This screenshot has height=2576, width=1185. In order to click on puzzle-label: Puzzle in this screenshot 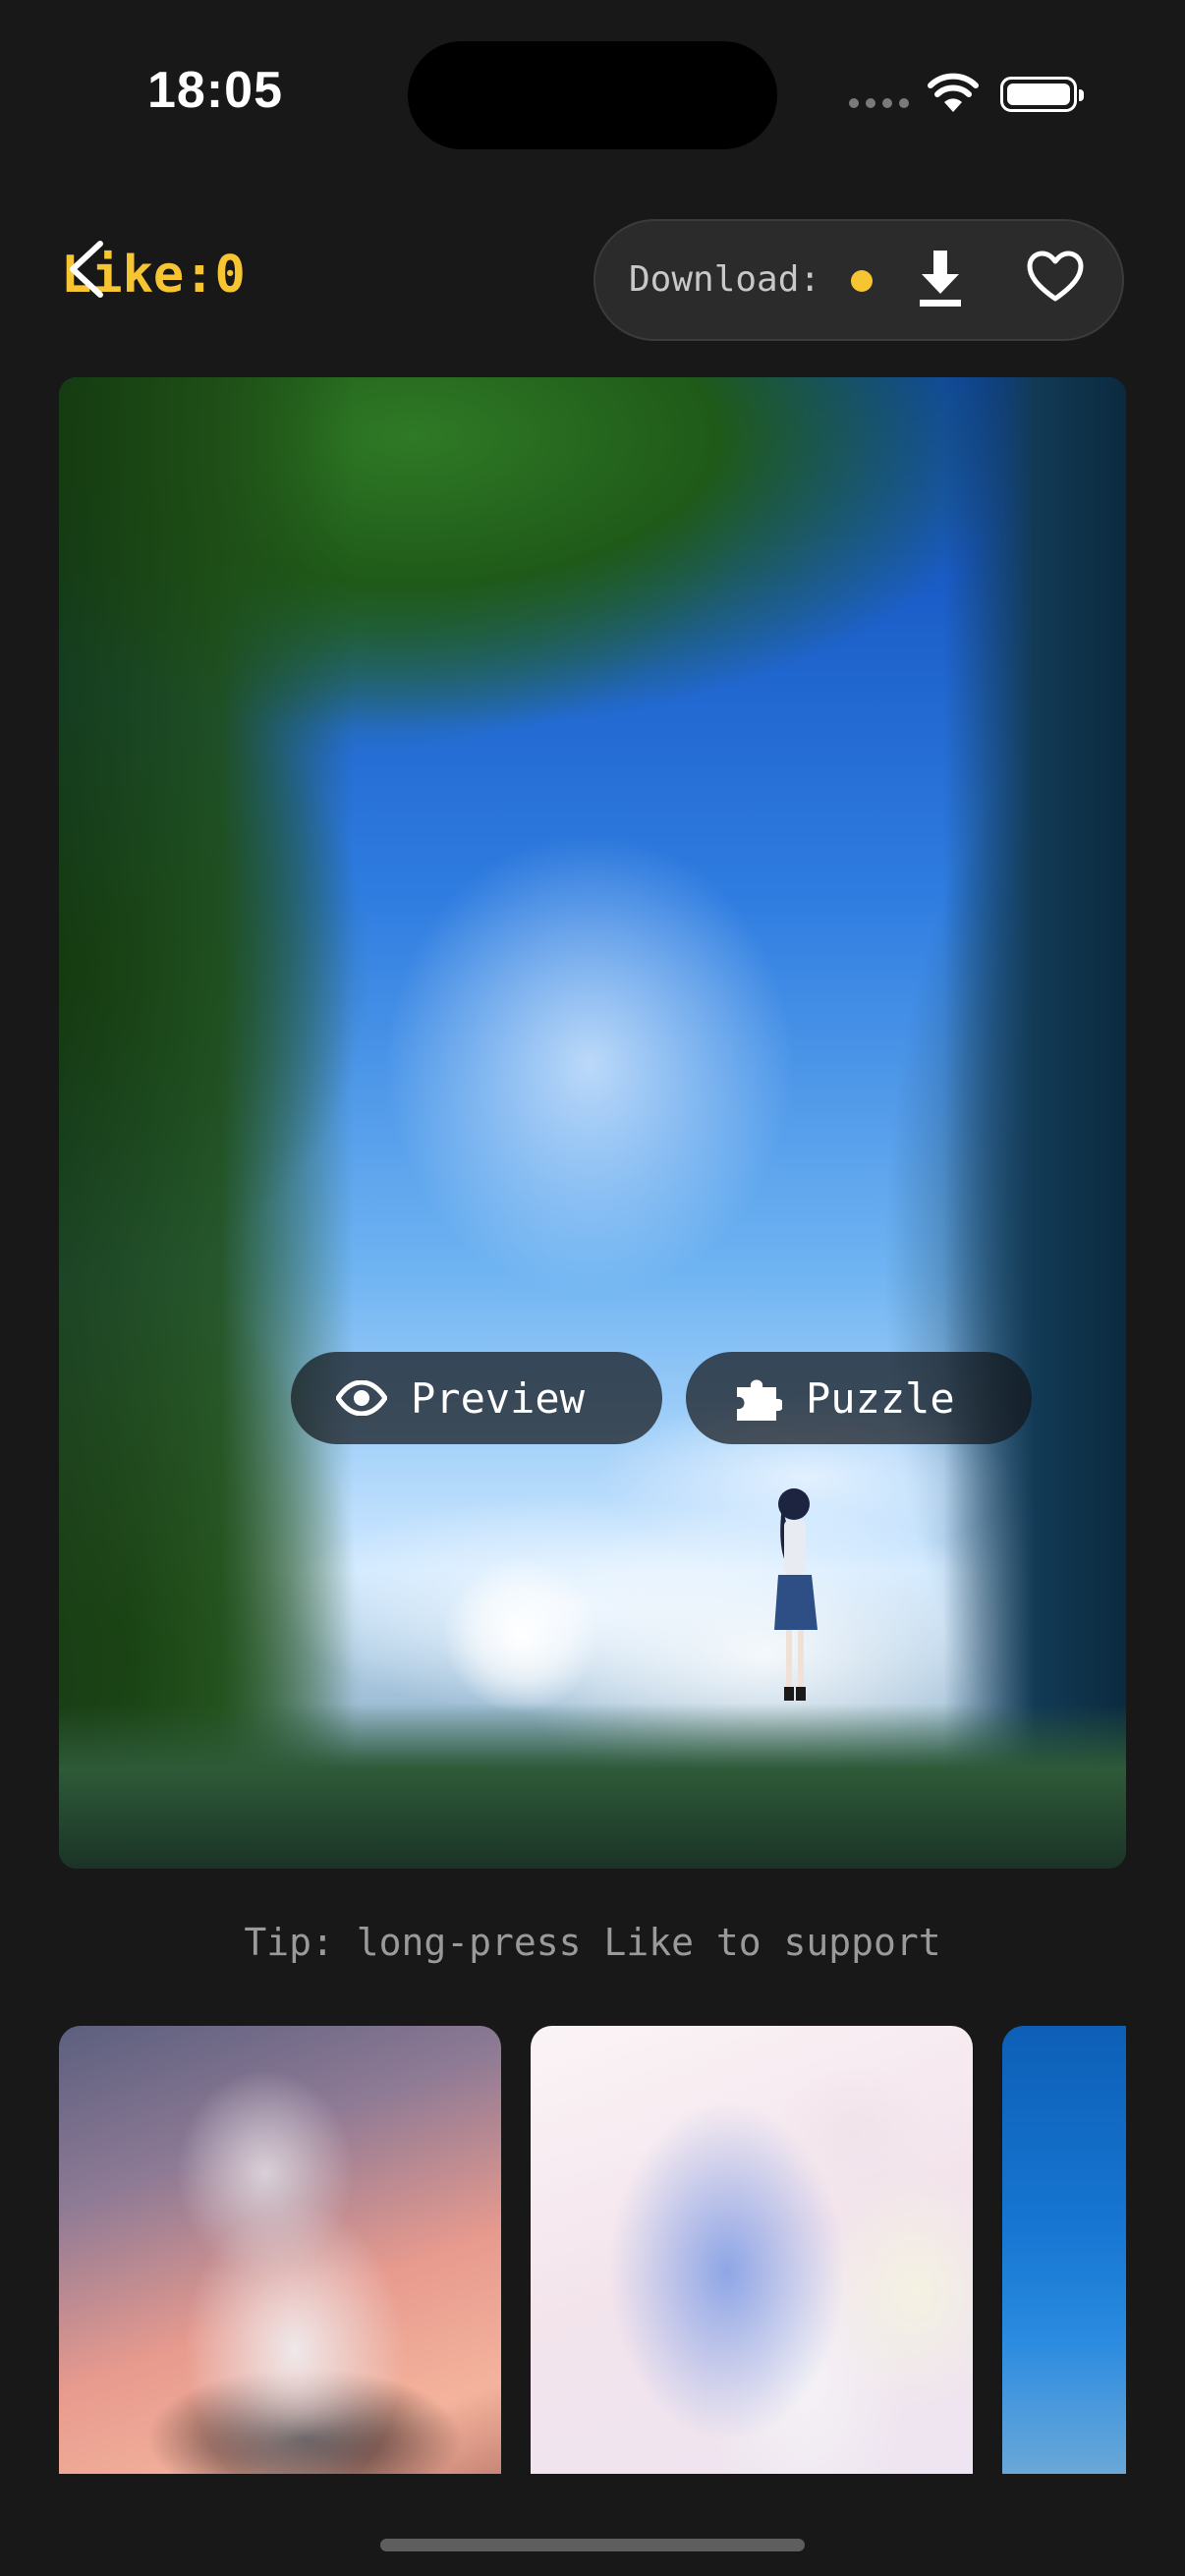, I will do `click(881, 1398)`.